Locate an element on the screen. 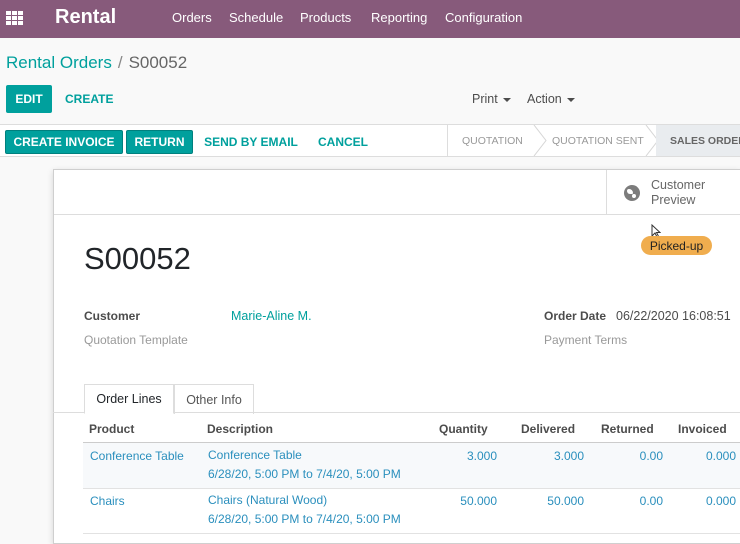 The height and width of the screenshot is (544, 740). col-header-product: Product is located at coordinates (111, 429).